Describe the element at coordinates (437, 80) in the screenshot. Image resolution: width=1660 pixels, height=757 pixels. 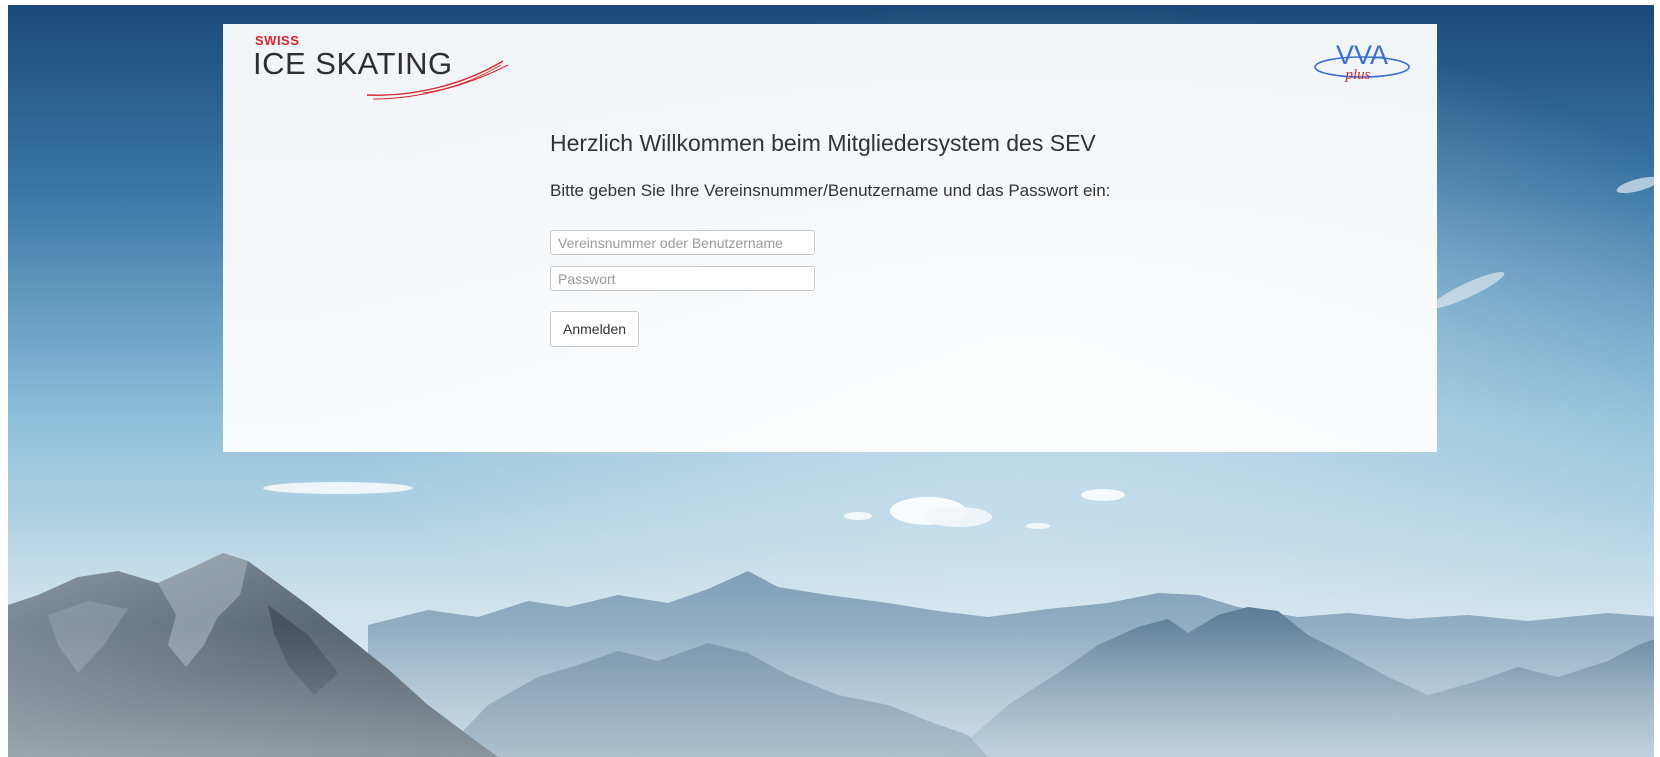
I see `logo-swoosh-icon` at that location.